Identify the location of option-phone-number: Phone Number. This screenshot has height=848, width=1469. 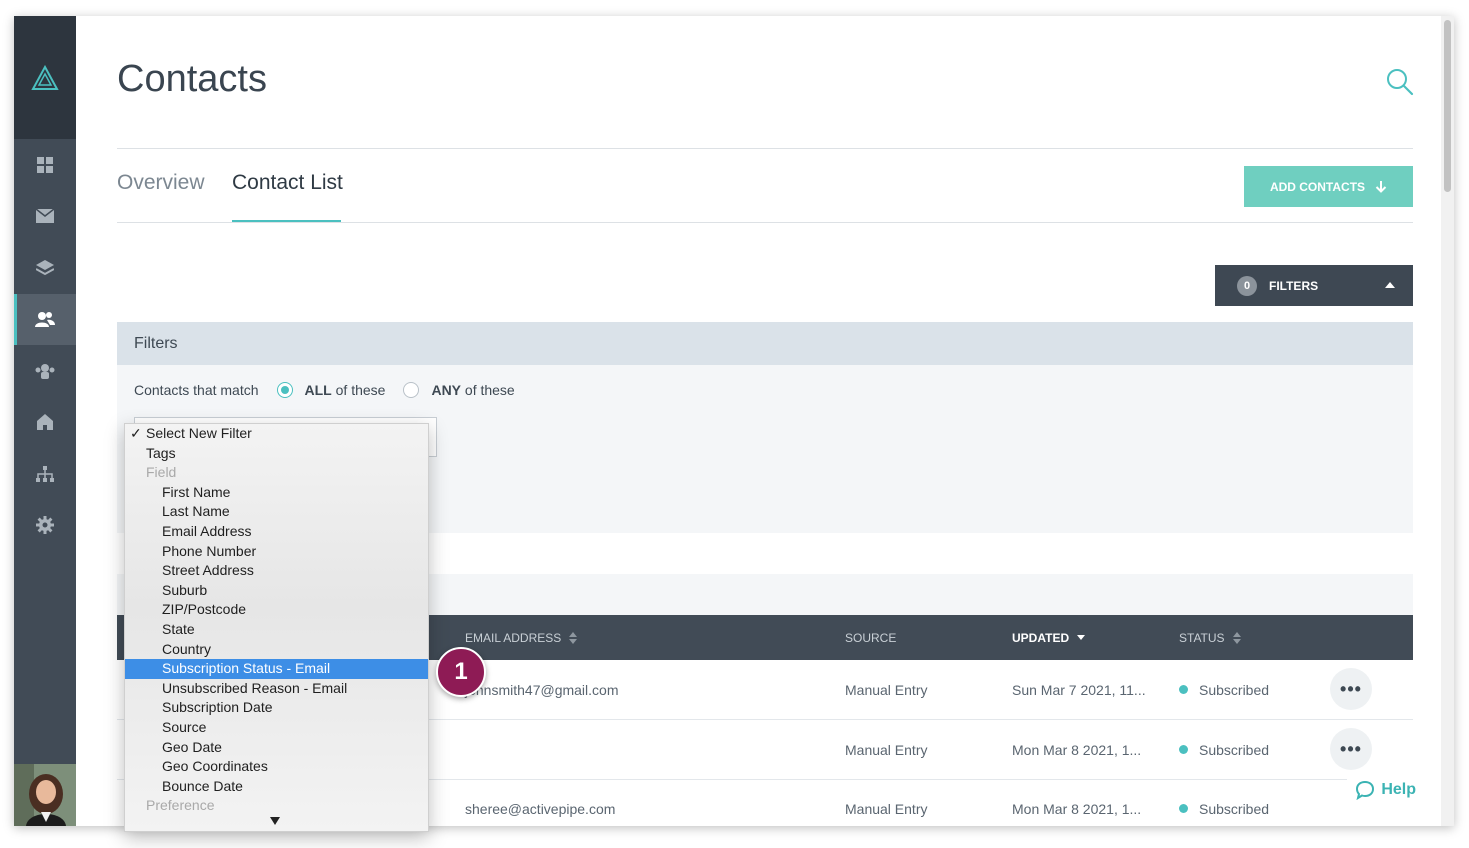
(276, 552).